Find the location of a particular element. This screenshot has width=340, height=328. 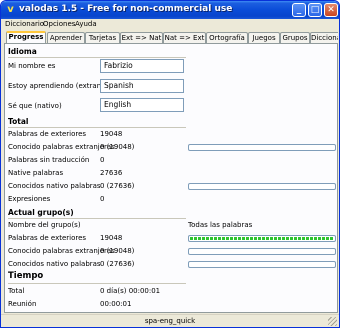

idioma-separator is located at coordinates (97, 57).